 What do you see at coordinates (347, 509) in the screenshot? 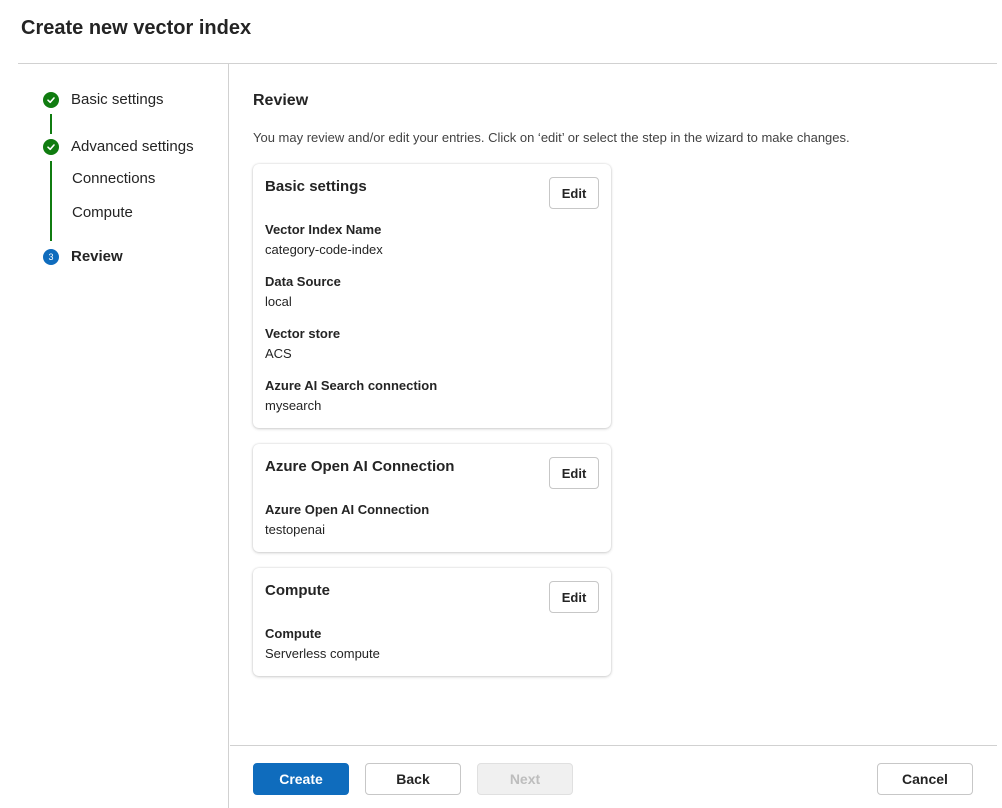
I see `field-label: Azure Open AI Connection` at bounding box center [347, 509].